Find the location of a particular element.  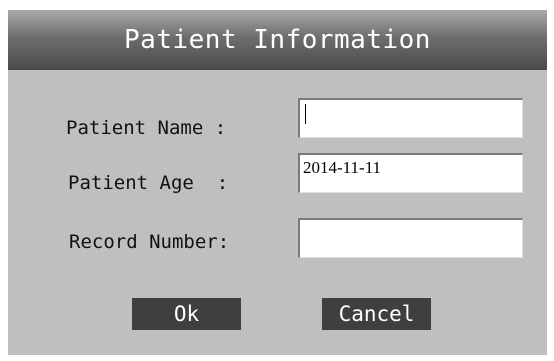

dialog-title: Patient Information is located at coordinates (277, 40).